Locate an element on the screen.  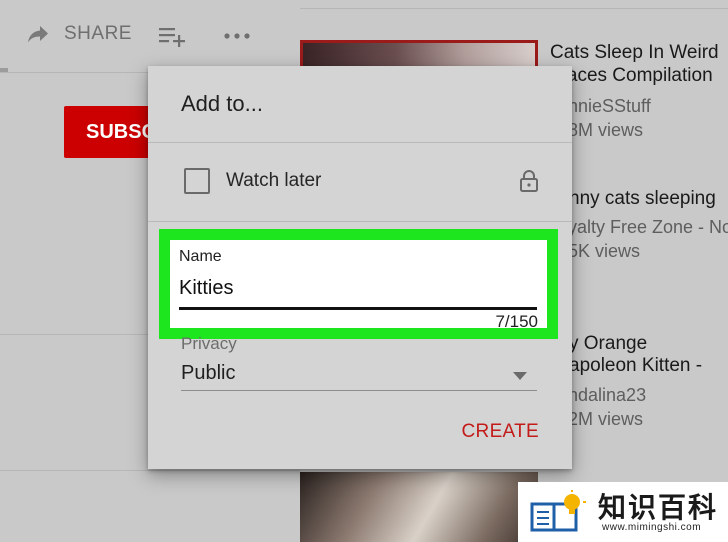
watch-later-label: Watch later is located at coordinates (274, 180).